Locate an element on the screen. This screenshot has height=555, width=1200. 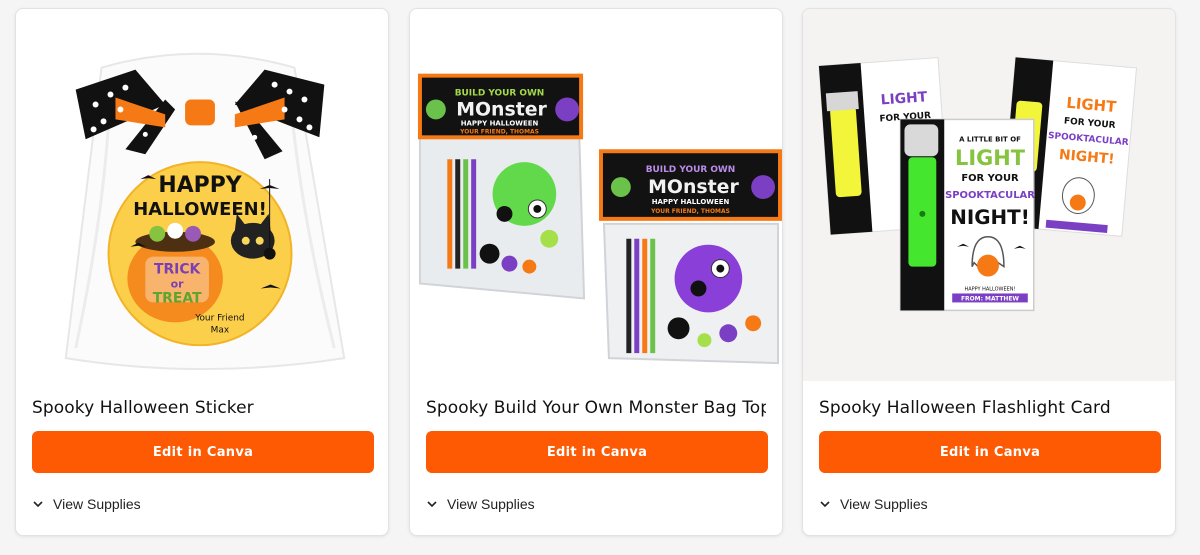
sticker-text-treat: TREAT is located at coordinates (177, 298).